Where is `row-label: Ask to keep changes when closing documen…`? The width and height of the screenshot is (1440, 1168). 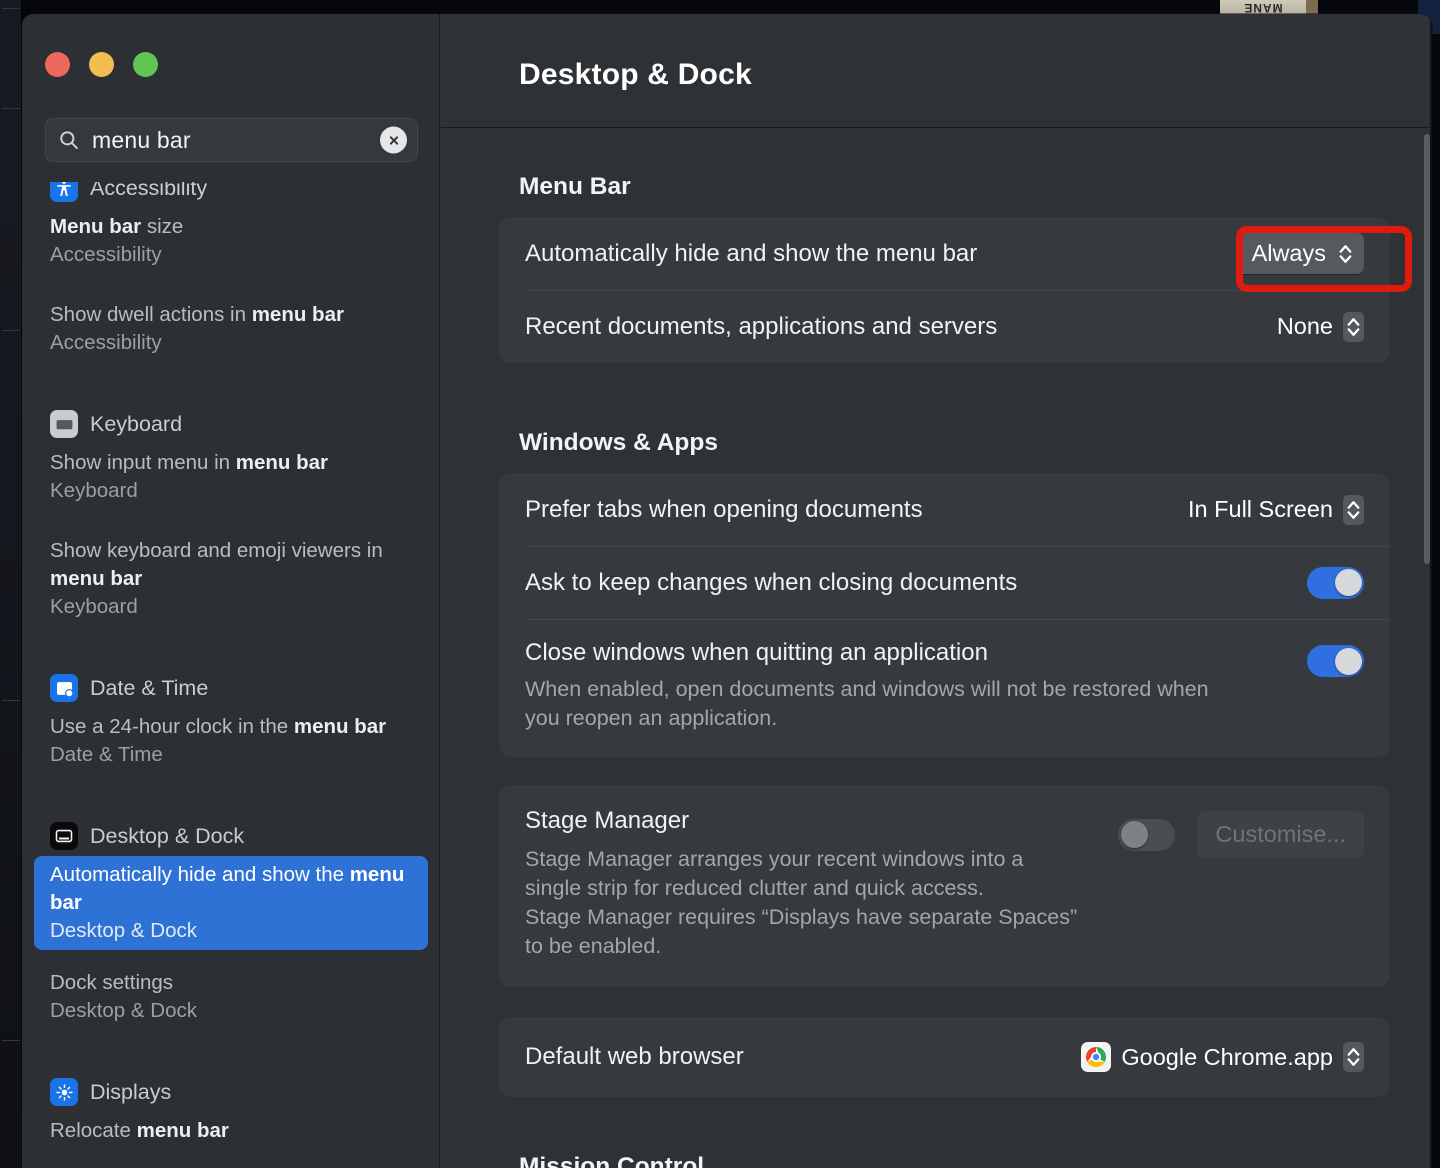
row-label: Ask to keep changes when closing documen… is located at coordinates (771, 582).